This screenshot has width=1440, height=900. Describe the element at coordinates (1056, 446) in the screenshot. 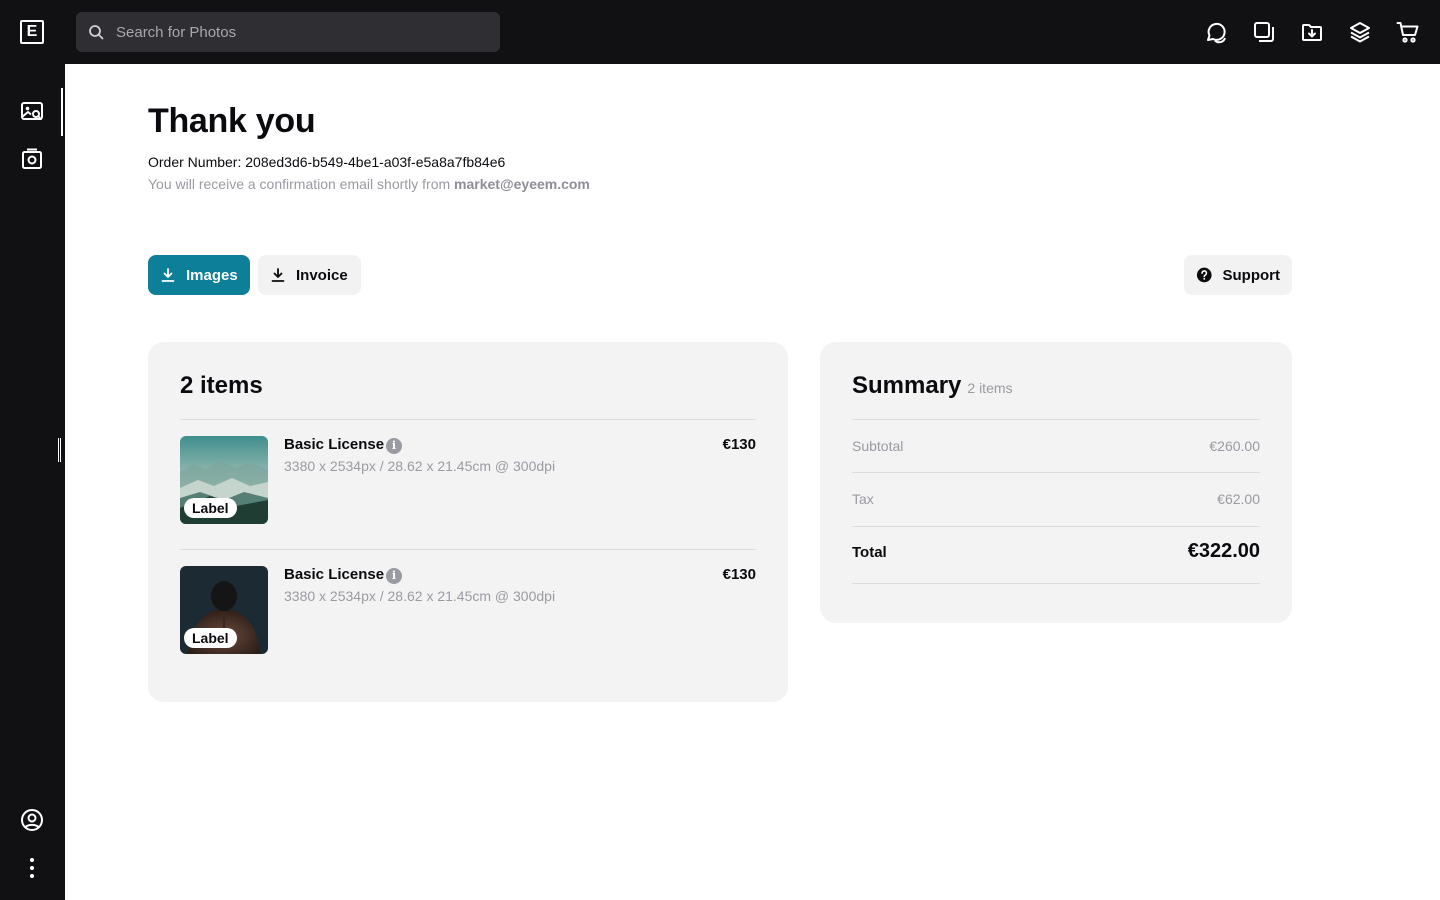

I see `subtotal-row: Subtotal €260.00` at that location.